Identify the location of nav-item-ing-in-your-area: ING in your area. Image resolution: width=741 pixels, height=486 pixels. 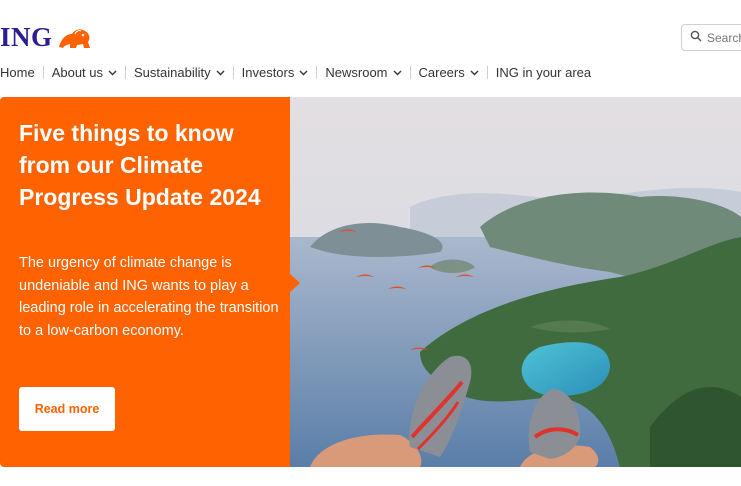
(543, 72).